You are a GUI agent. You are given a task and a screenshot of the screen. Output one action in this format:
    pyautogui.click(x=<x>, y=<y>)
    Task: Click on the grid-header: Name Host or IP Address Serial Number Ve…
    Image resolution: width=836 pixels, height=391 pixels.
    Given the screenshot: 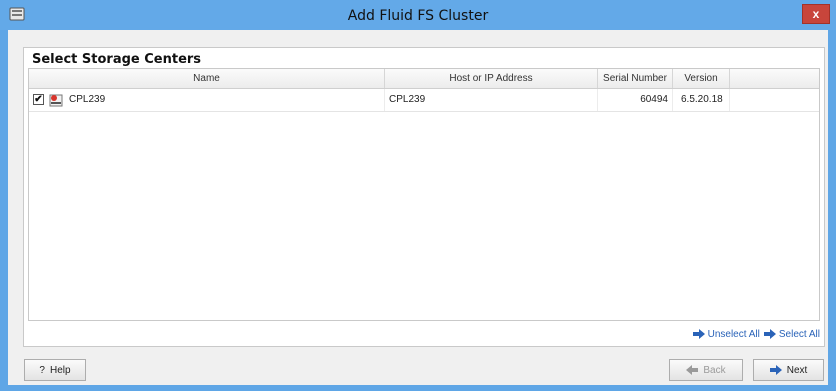 What is the action you would take?
    pyautogui.click(x=424, y=79)
    